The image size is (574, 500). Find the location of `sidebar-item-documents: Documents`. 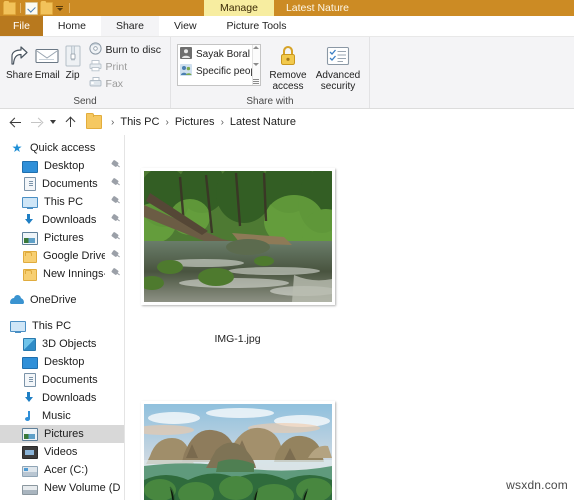

sidebar-item-documents: Documents is located at coordinates (62, 380).